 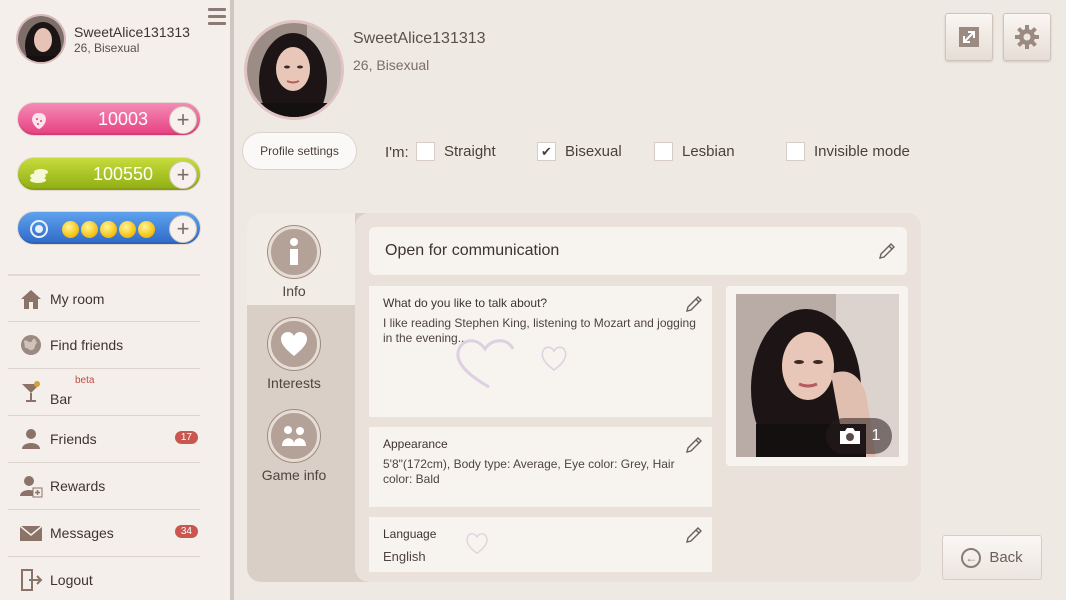 What do you see at coordinates (85, 380) in the screenshot?
I see `beta-tag: beta` at bounding box center [85, 380].